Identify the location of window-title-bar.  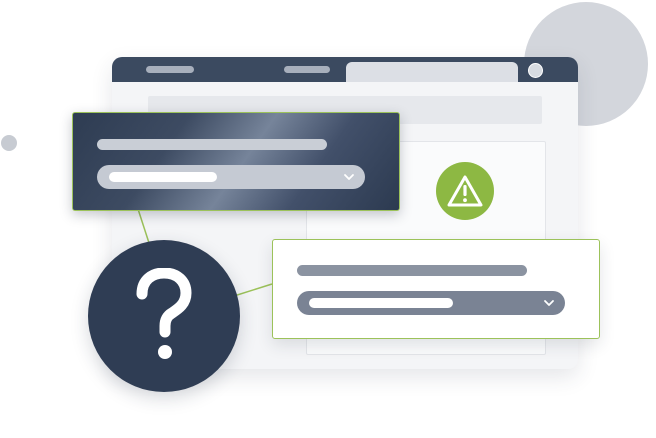
(345, 69).